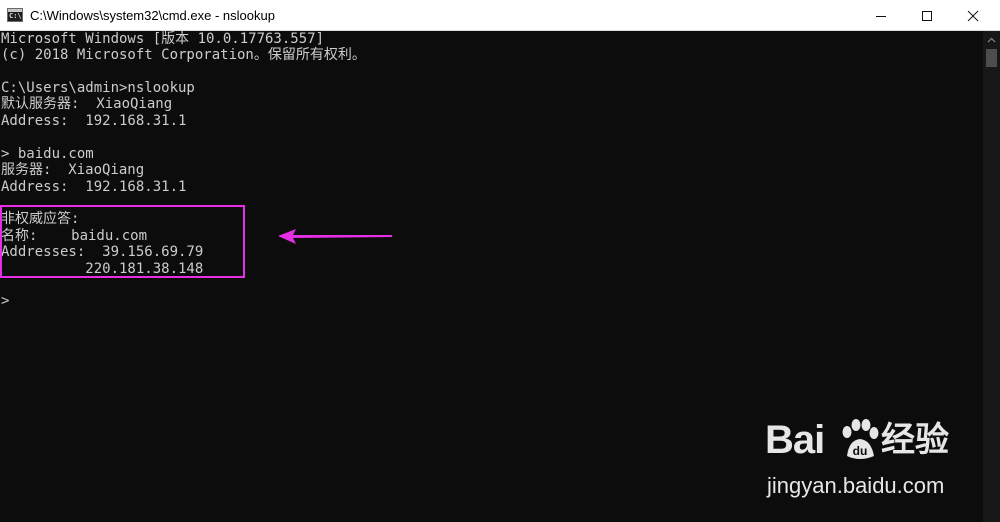  I want to click on close-icon, so click(973, 15).